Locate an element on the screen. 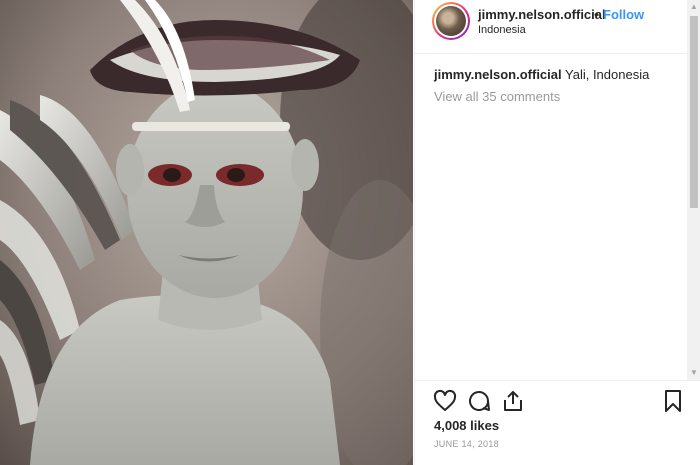 The image size is (700, 465). header-username: jimmy.nelson.official is located at coordinates (542, 14).